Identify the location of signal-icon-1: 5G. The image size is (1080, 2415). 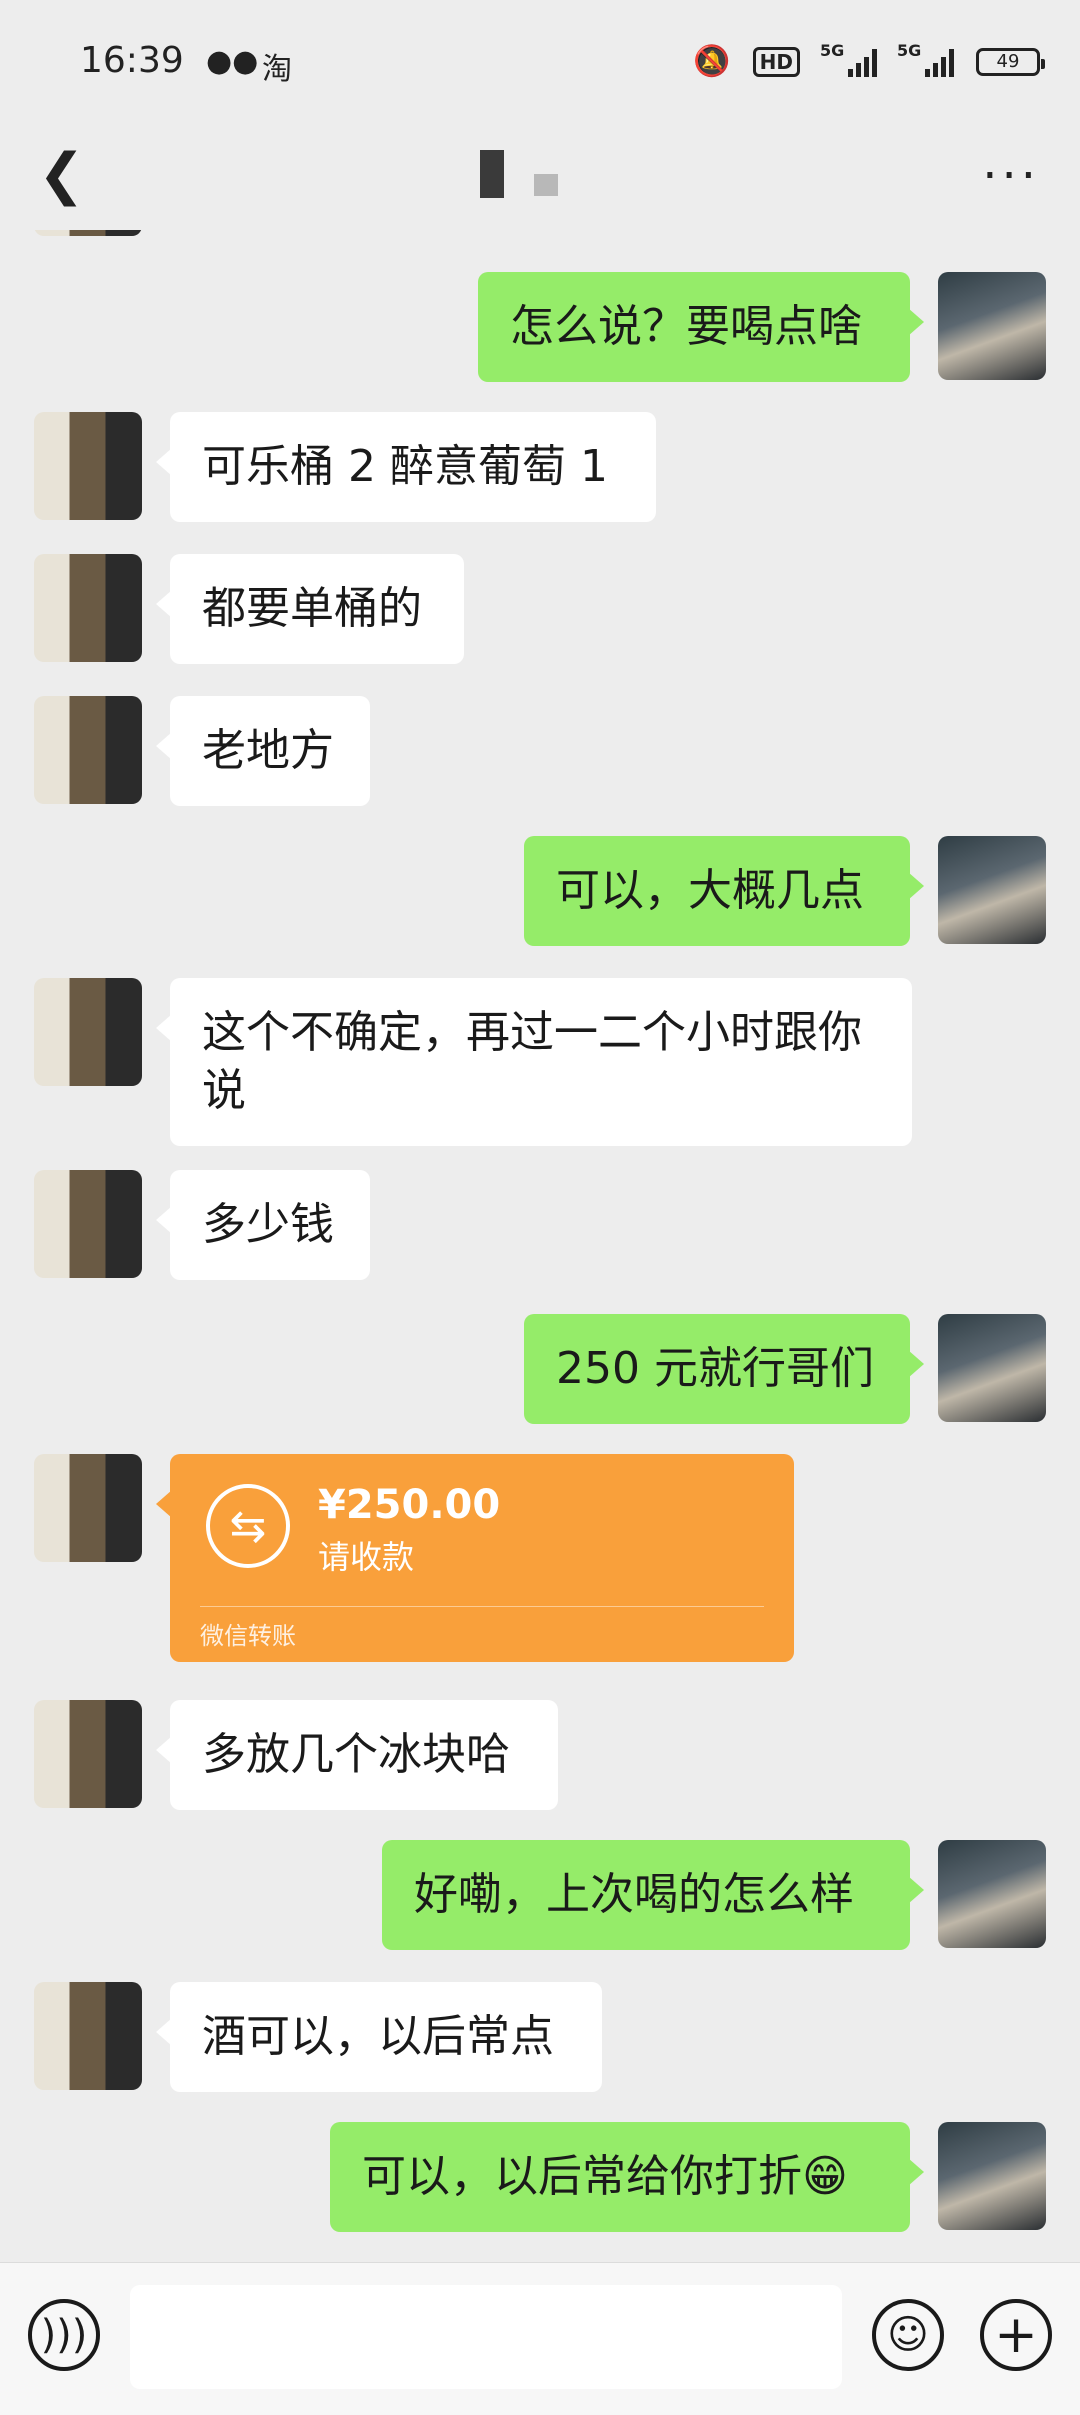
(848, 59).